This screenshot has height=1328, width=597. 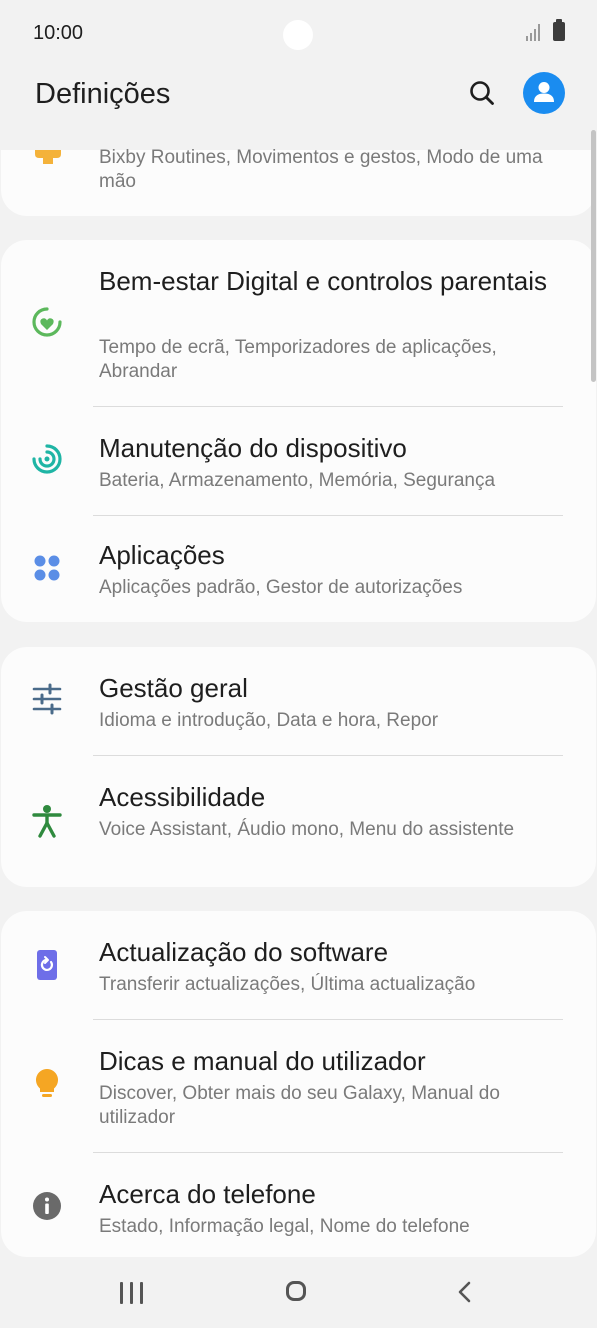 What do you see at coordinates (323, 281) in the screenshot?
I see `settings-item-title: Bem-estar Digital e controlos parentais` at bounding box center [323, 281].